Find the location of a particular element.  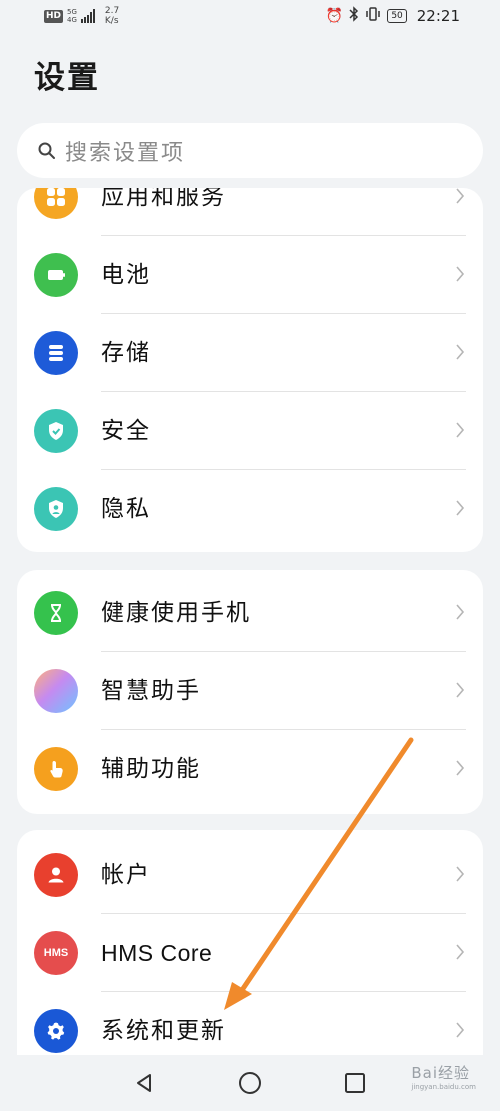

back-button is located at coordinates (144, 1083).